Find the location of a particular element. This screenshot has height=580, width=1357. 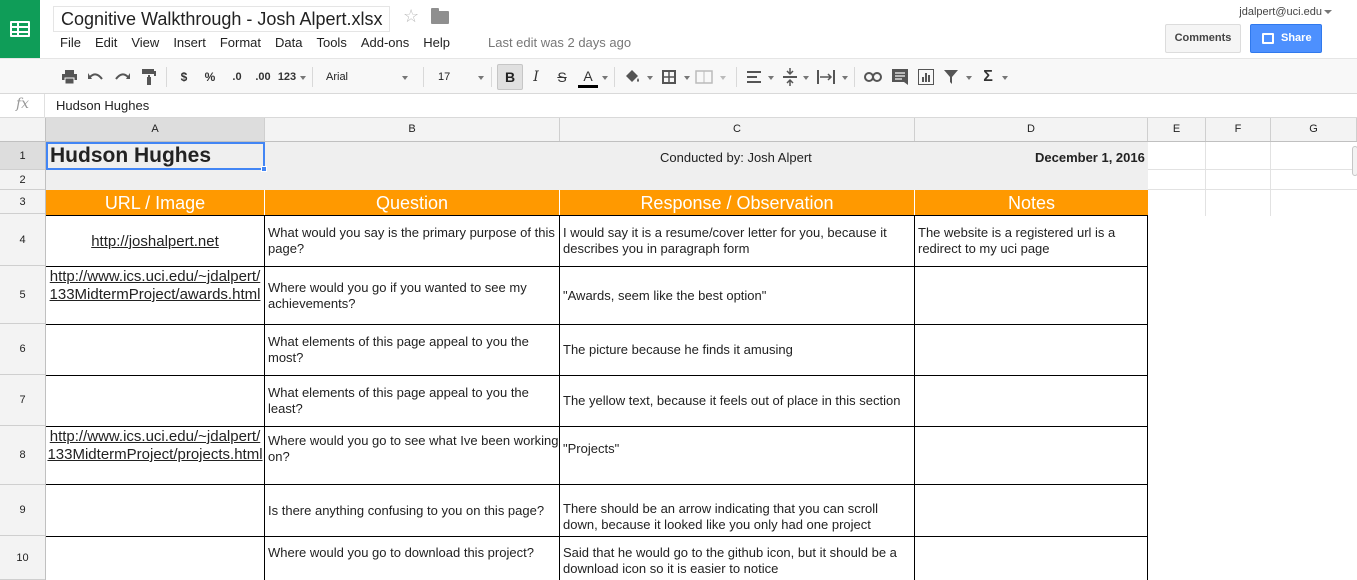

borders-icon is located at coordinates (669, 77).